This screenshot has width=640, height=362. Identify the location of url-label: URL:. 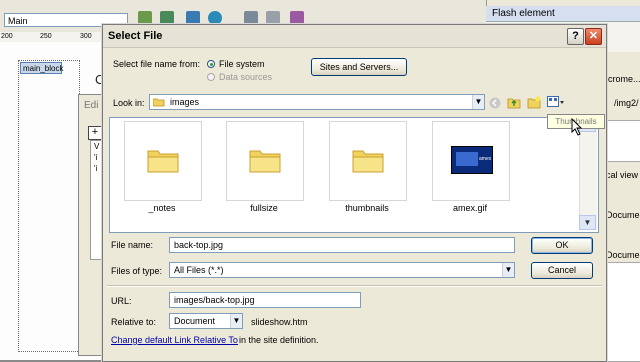
(121, 301).